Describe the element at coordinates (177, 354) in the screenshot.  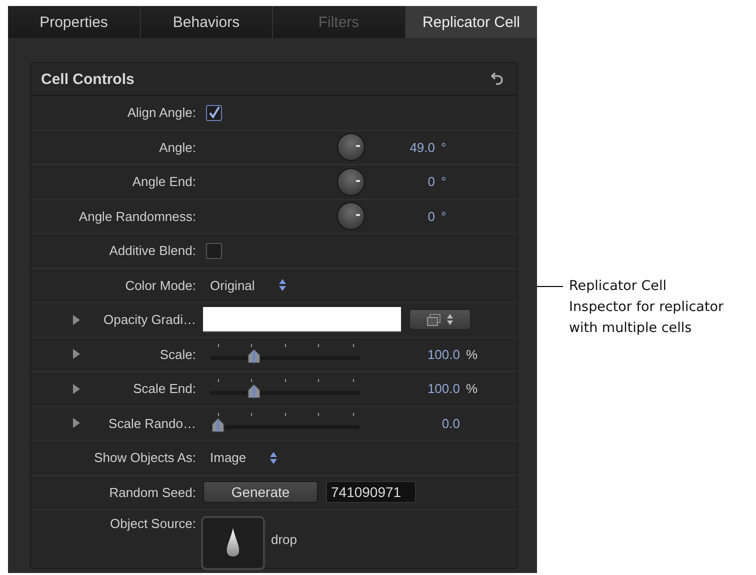
I see `parameter-label: Scale:` at that location.